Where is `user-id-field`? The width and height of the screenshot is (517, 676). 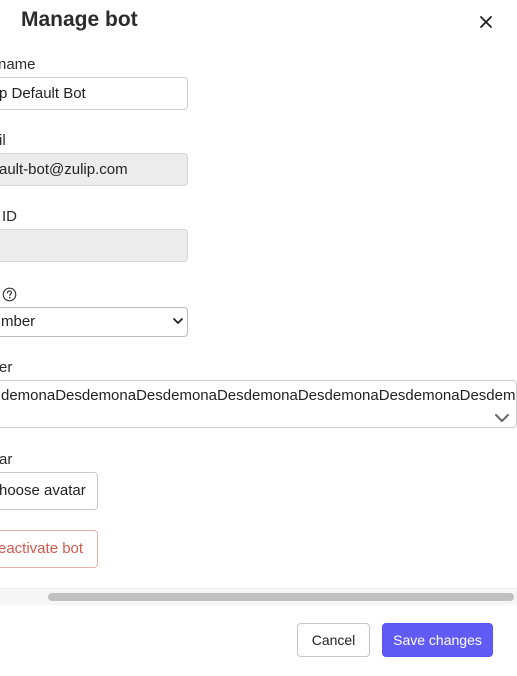
user-id-field is located at coordinates (94, 245).